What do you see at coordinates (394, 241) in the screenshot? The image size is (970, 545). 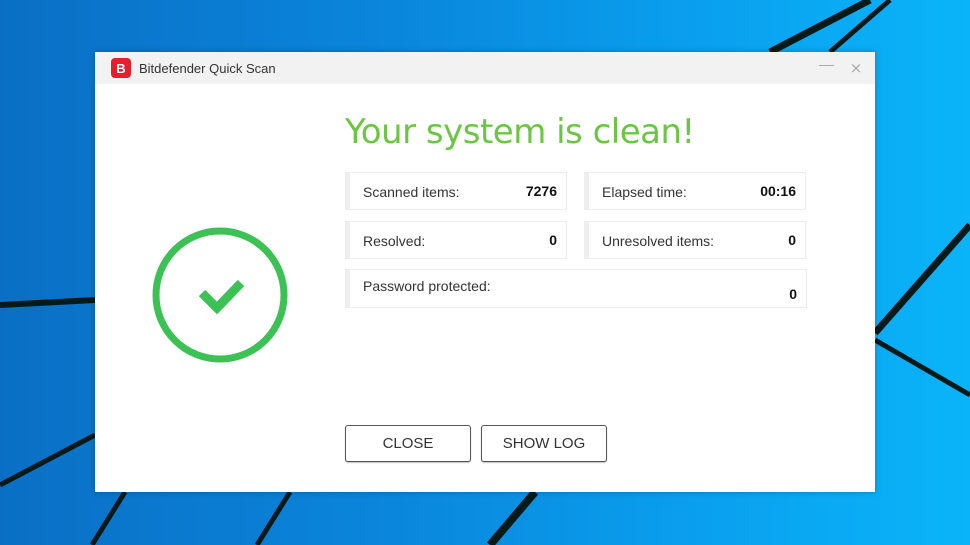 I see `stat-label: Resolved:` at bounding box center [394, 241].